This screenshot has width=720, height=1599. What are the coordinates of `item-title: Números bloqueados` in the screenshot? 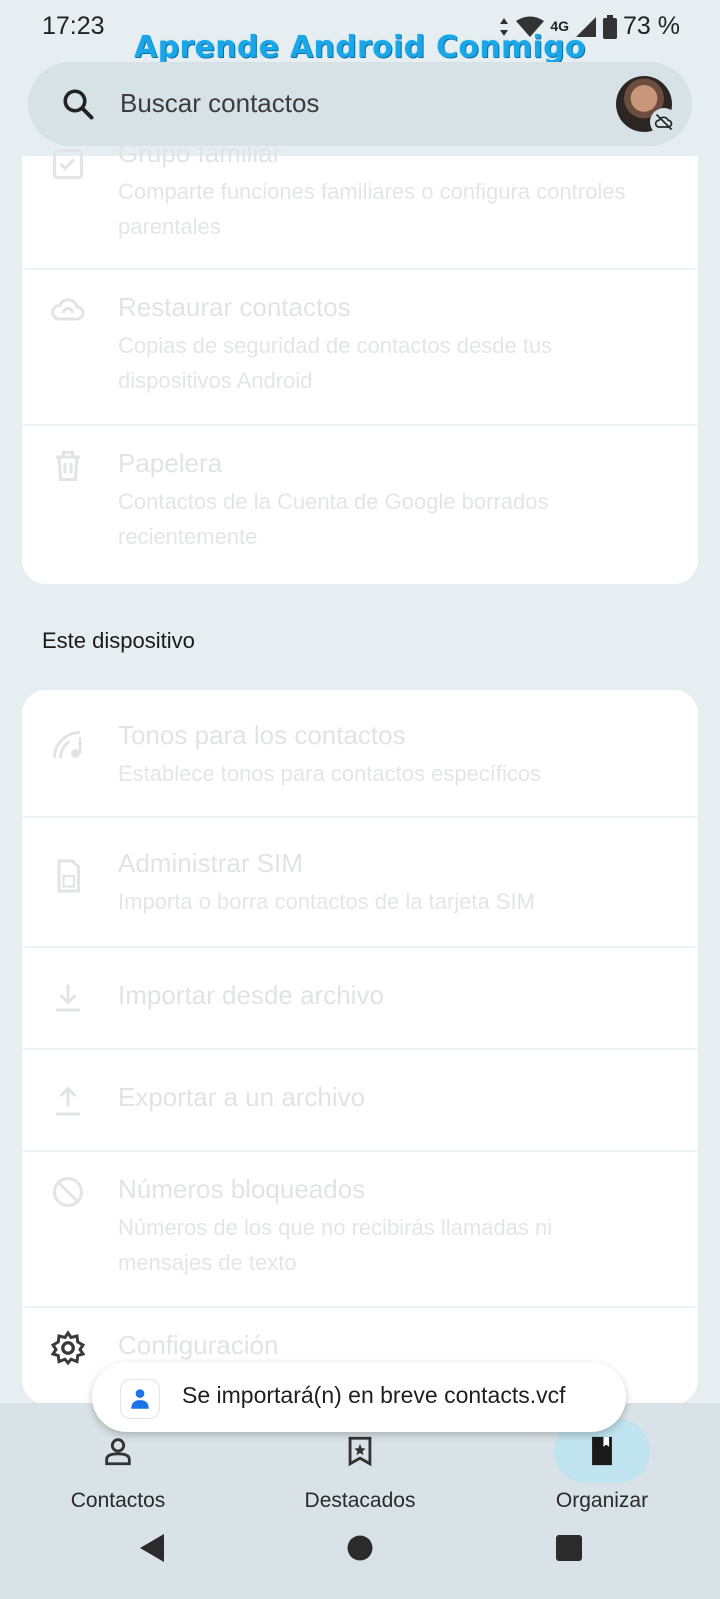 It's located at (242, 1189).